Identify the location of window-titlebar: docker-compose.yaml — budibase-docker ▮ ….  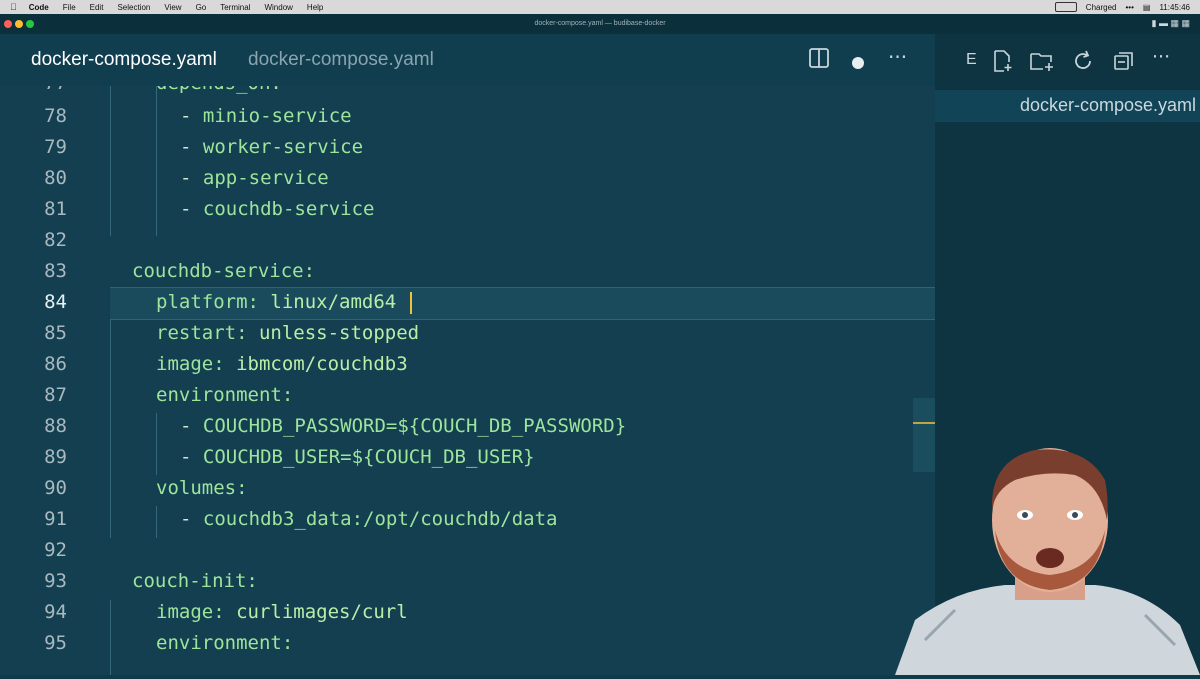
(600, 24).